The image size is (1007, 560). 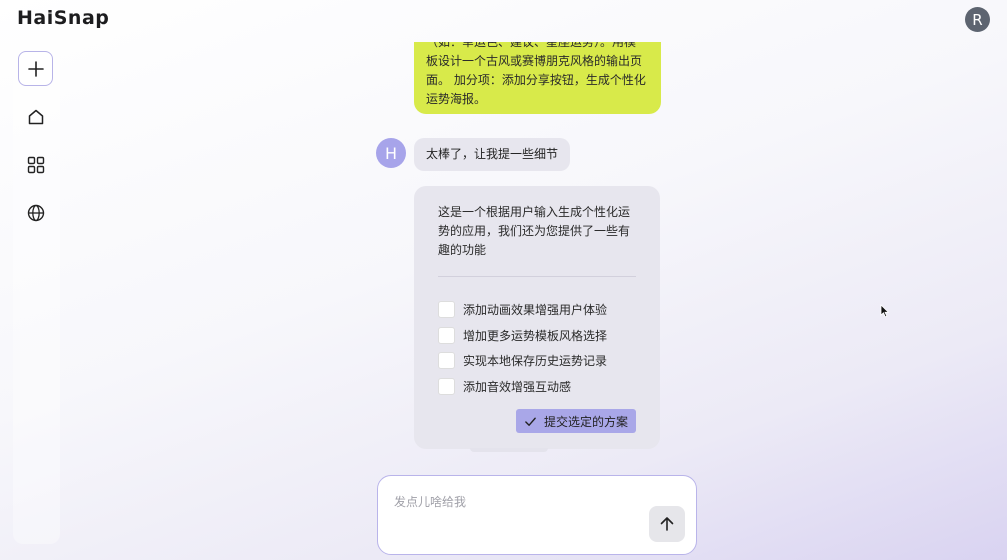 I want to click on send-button, so click(x=667, y=524).